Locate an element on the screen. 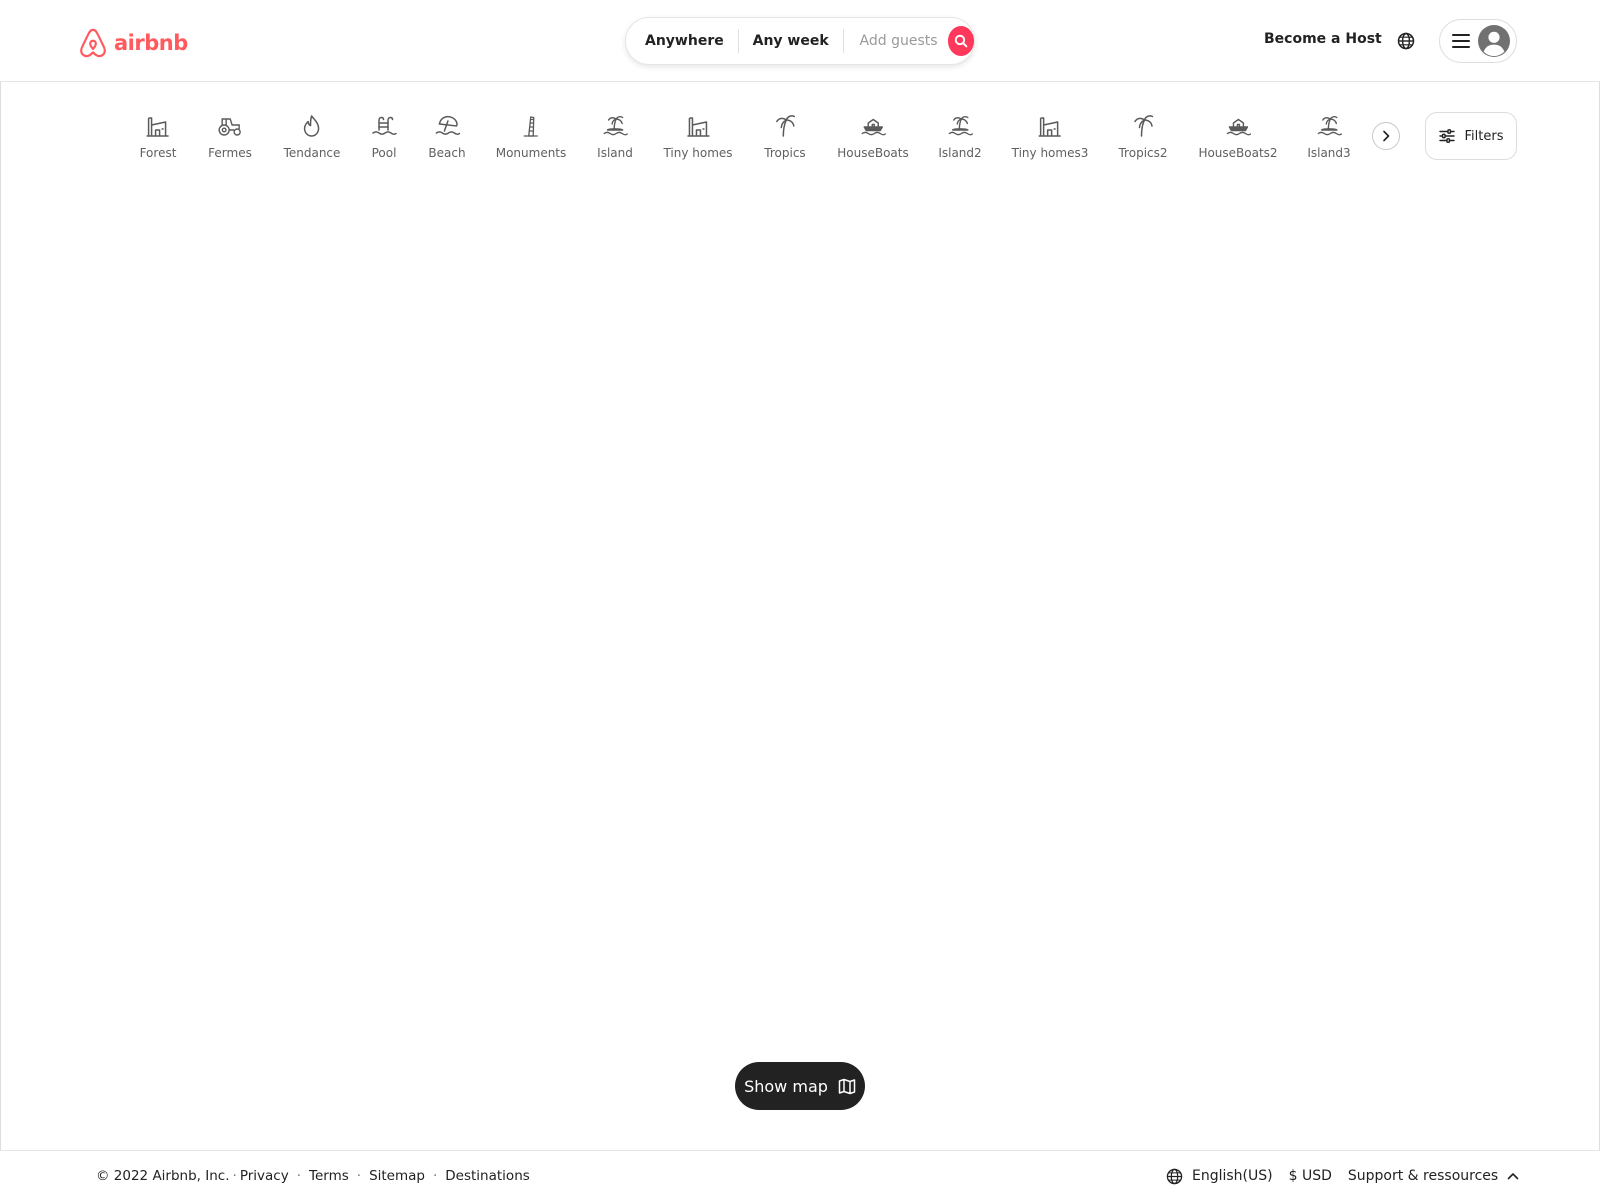 Image resolution: width=1600 pixels, height=1200 pixels. airbnb-logo: airbnb is located at coordinates (133, 43).